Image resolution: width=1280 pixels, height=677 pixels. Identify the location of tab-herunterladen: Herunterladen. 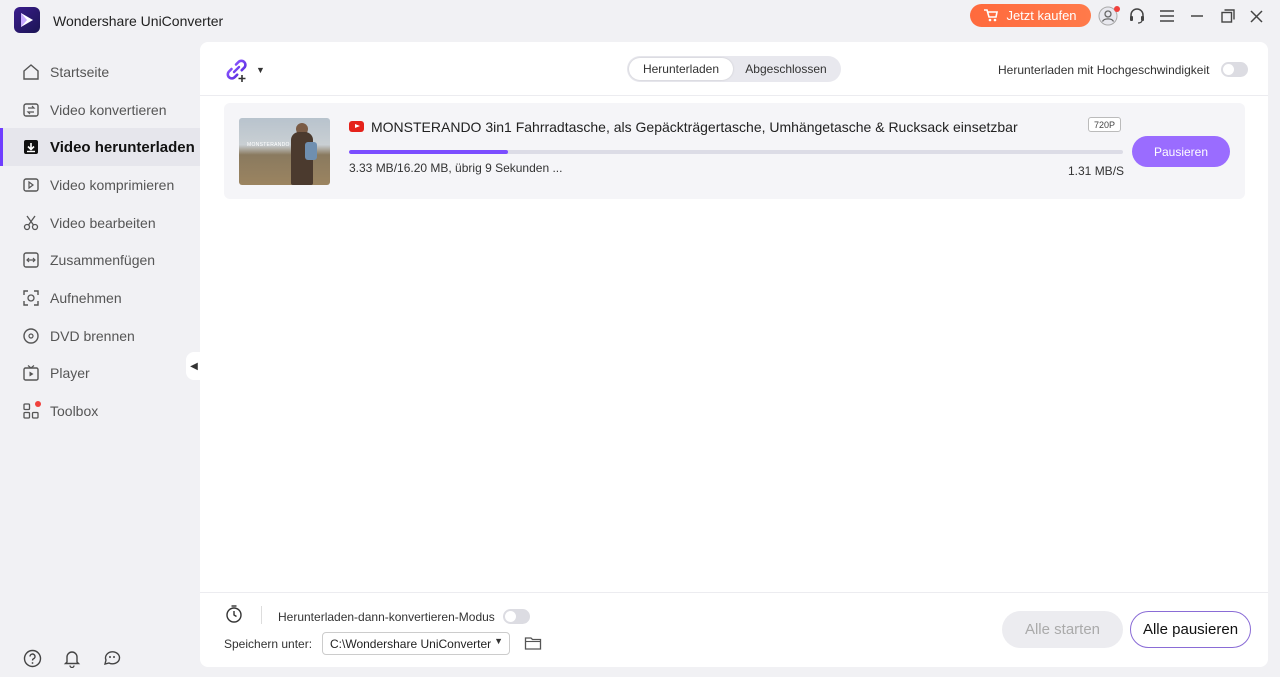
(681, 69).